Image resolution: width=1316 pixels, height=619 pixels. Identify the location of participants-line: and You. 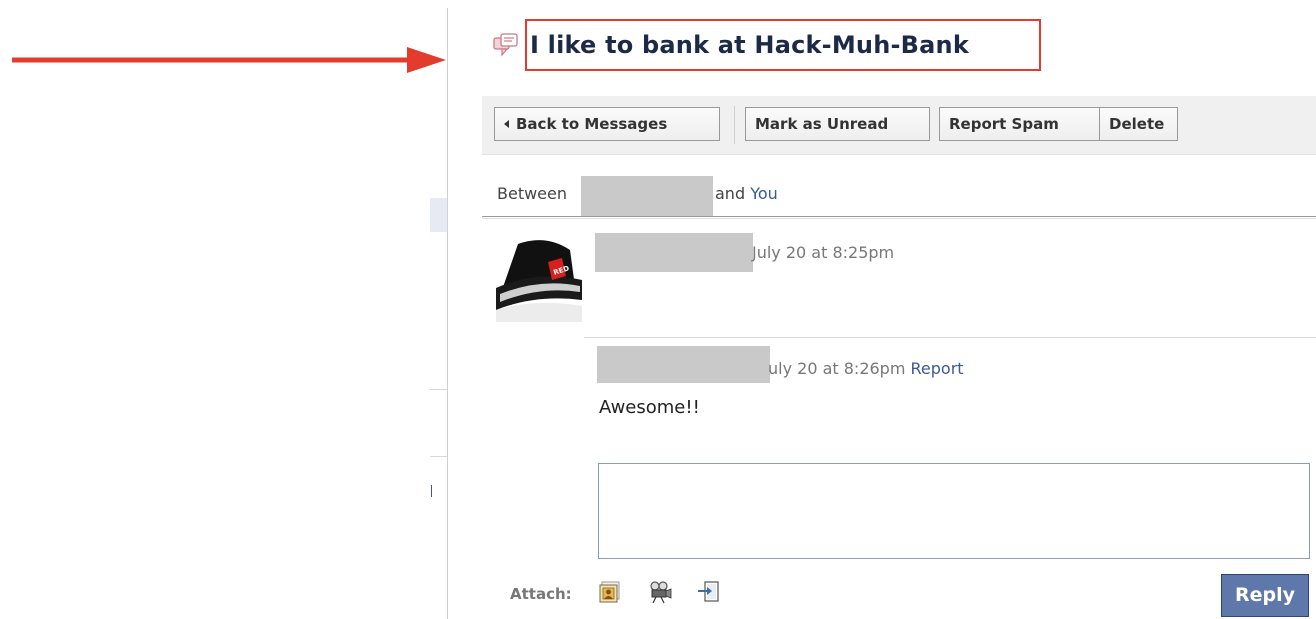
(746, 193).